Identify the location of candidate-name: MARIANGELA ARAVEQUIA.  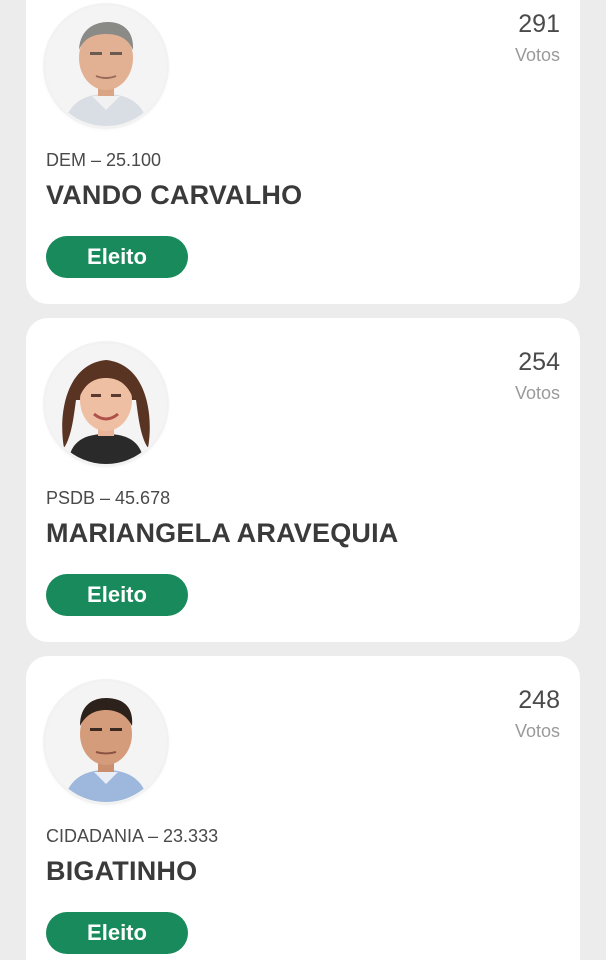
(222, 533).